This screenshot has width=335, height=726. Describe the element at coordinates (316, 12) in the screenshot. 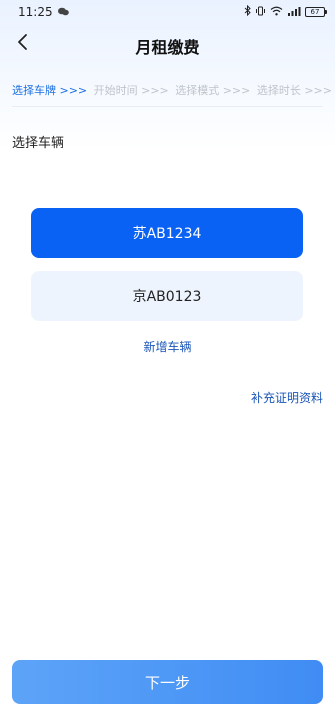

I see `battery-icon: 67` at that location.